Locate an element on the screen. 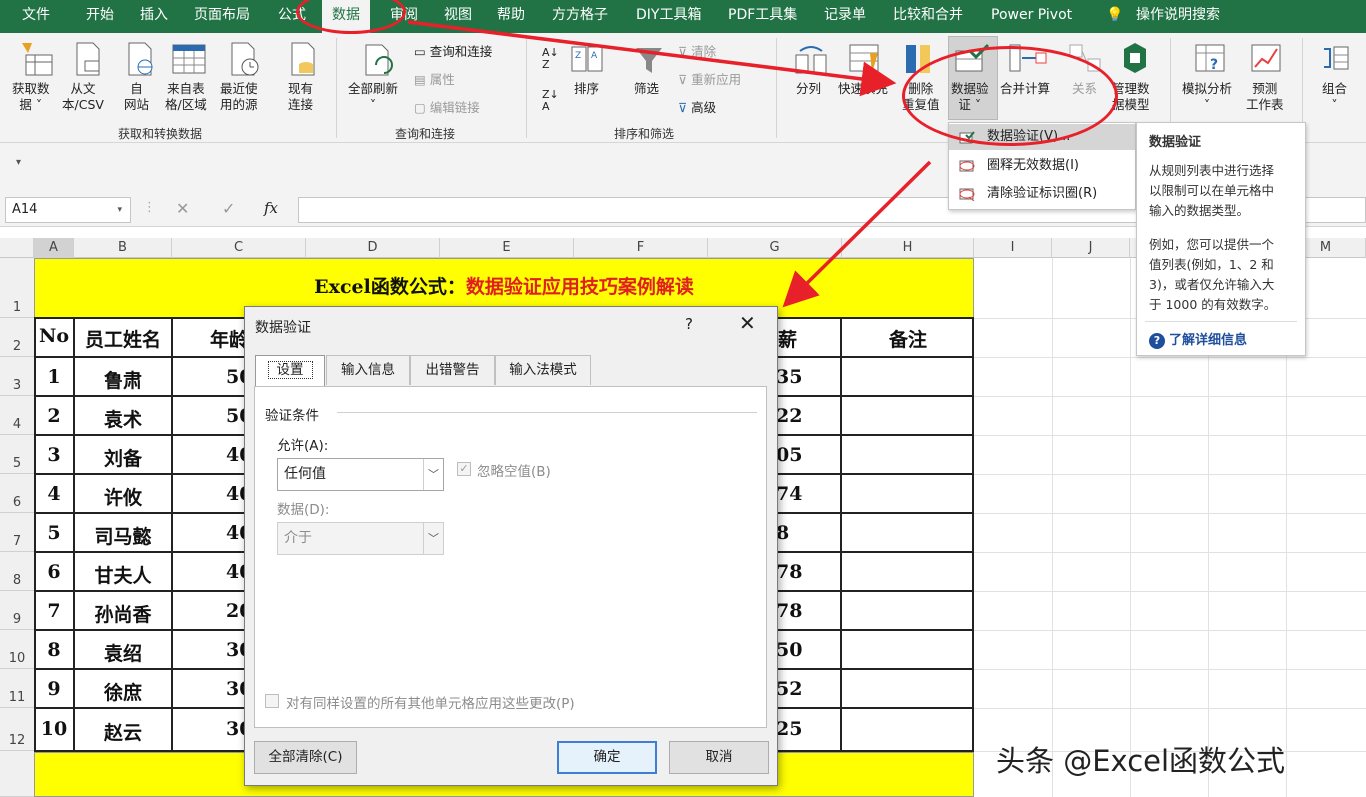 The width and height of the screenshot is (1366, 797). learn-more-link: ? 了解详细信息 is located at coordinates (1198, 339).